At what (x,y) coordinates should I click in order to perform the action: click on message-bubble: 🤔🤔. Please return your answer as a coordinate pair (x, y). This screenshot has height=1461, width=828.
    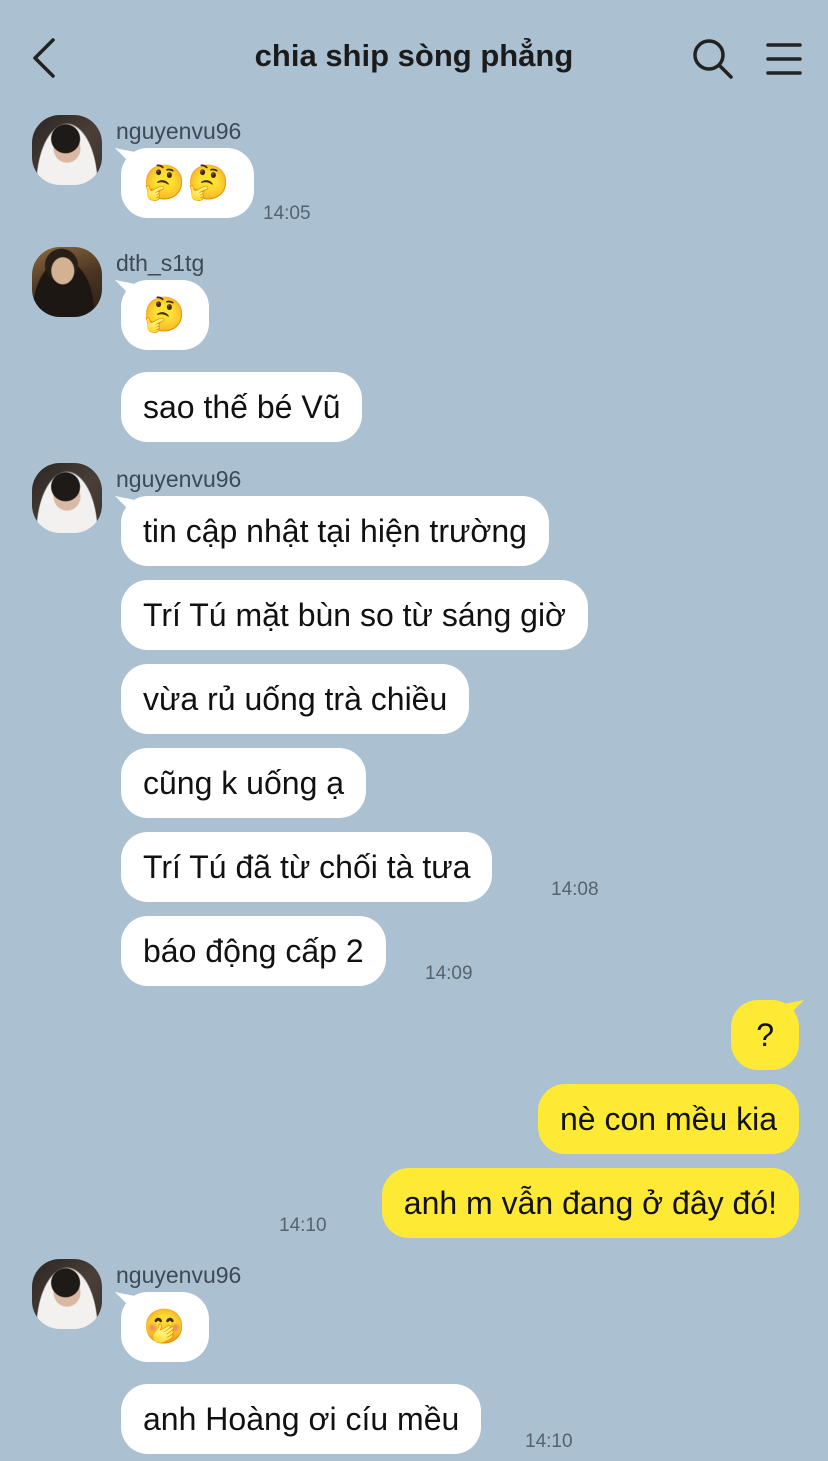
    Looking at the image, I should click on (187, 183).